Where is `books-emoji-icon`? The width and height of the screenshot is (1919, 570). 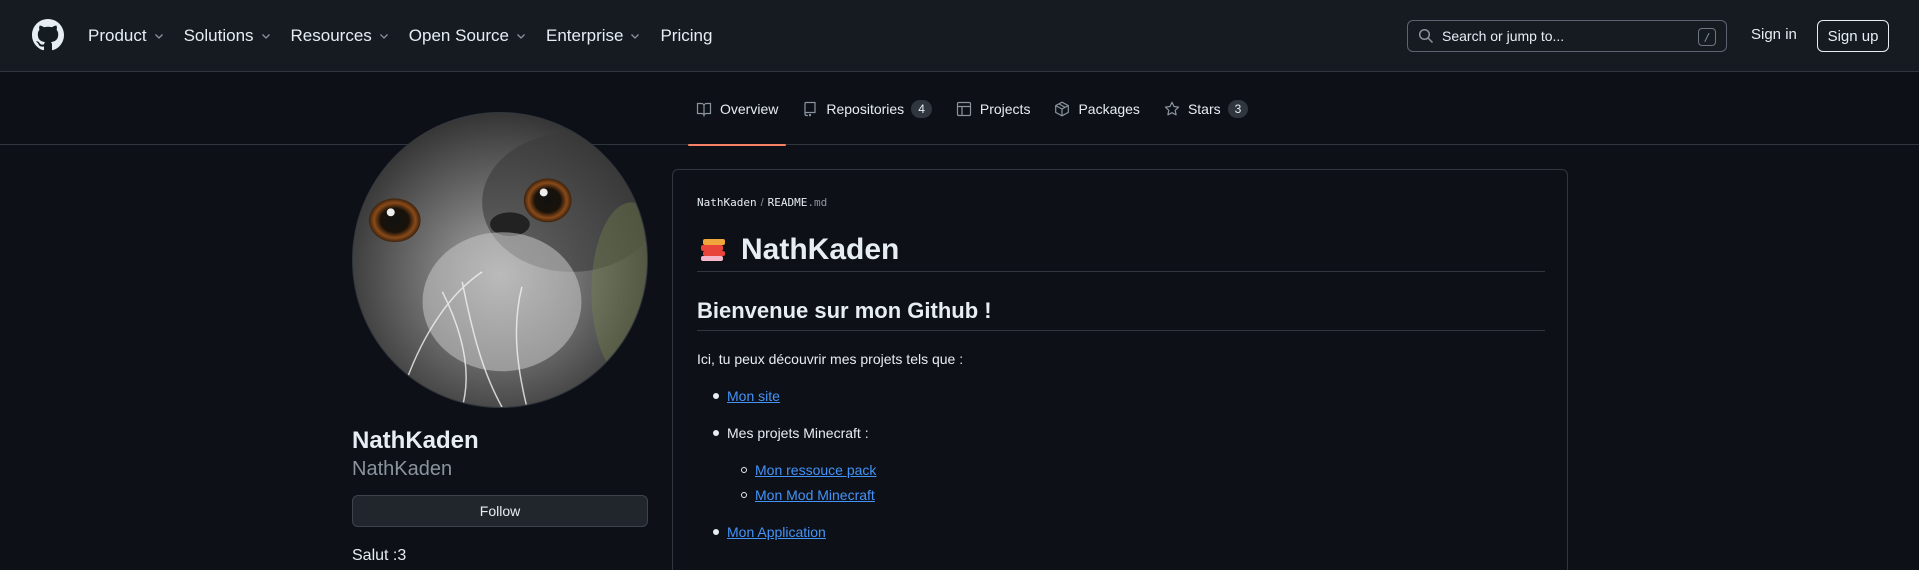
books-emoji-icon is located at coordinates (713, 249).